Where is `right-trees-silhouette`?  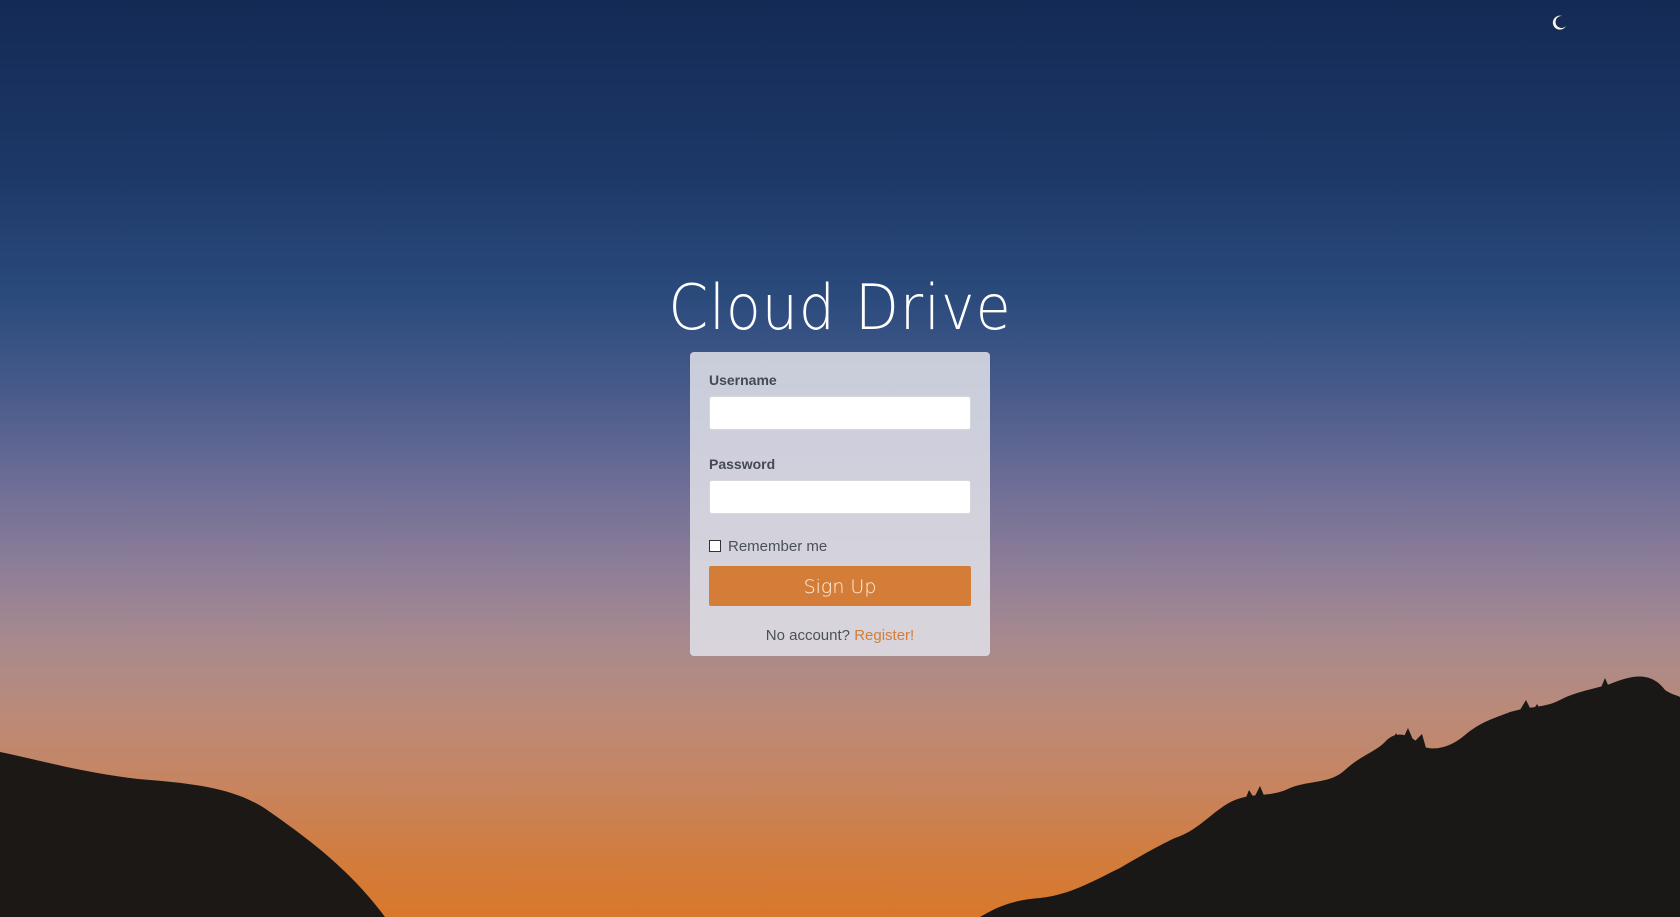 right-trees-silhouette is located at coordinates (1330, 796).